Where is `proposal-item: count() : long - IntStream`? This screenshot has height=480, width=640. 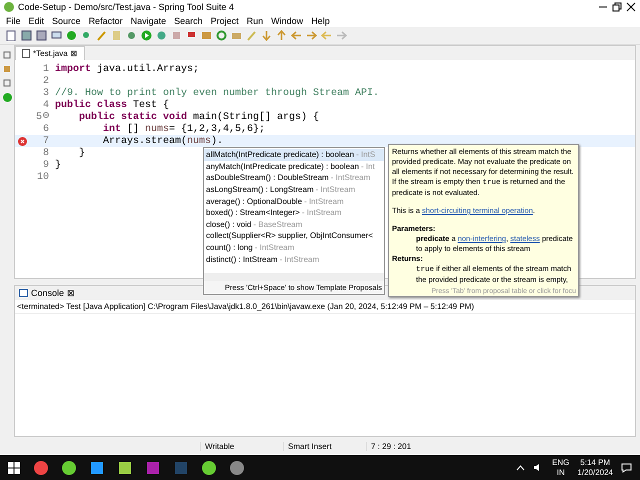 proposal-item: count() : long - IntStream is located at coordinates (294, 248).